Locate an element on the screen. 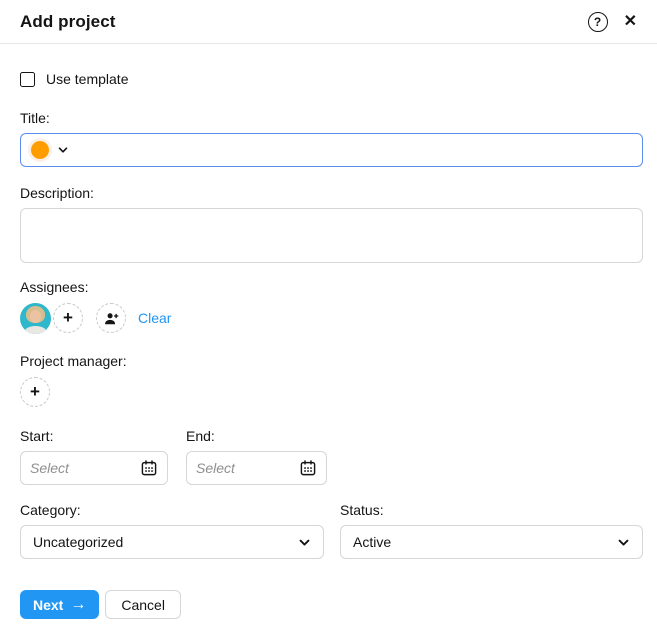 Image resolution: width=657 pixels, height=638 pixels. use-template-row: Use template is located at coordinates (331, 79).